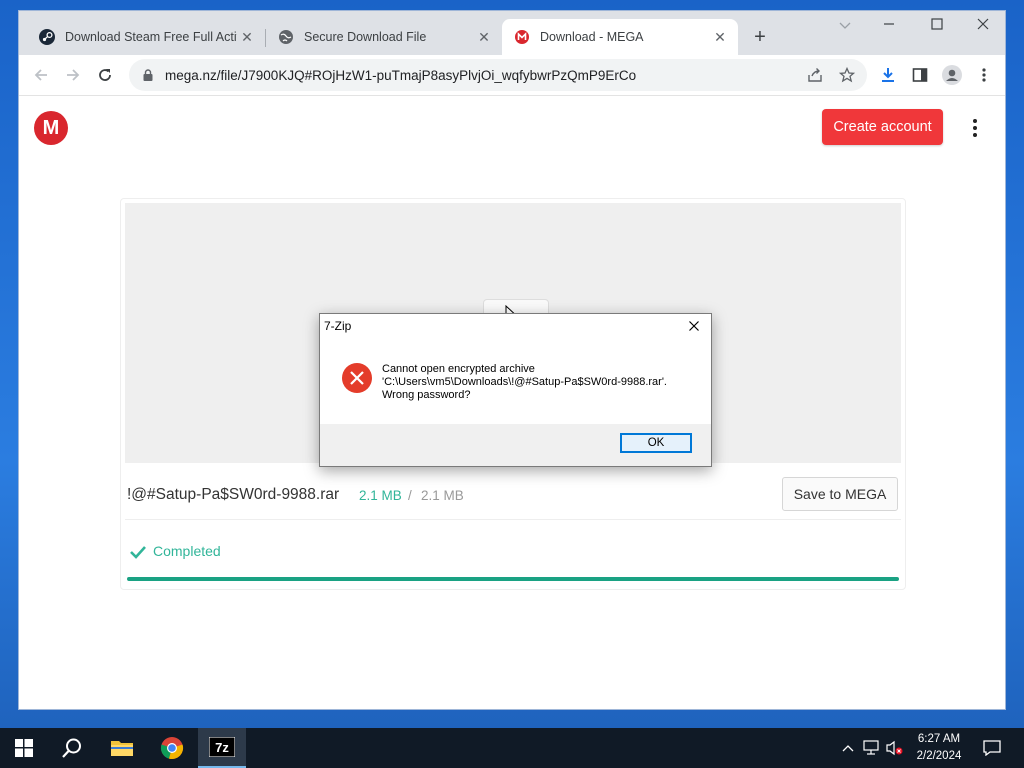 The width and height of the screenshot is (1024, 768). What do you see at coordinates (815, 75) in the screenshot?
I see `share-icon` at bounding box center [815, 75].